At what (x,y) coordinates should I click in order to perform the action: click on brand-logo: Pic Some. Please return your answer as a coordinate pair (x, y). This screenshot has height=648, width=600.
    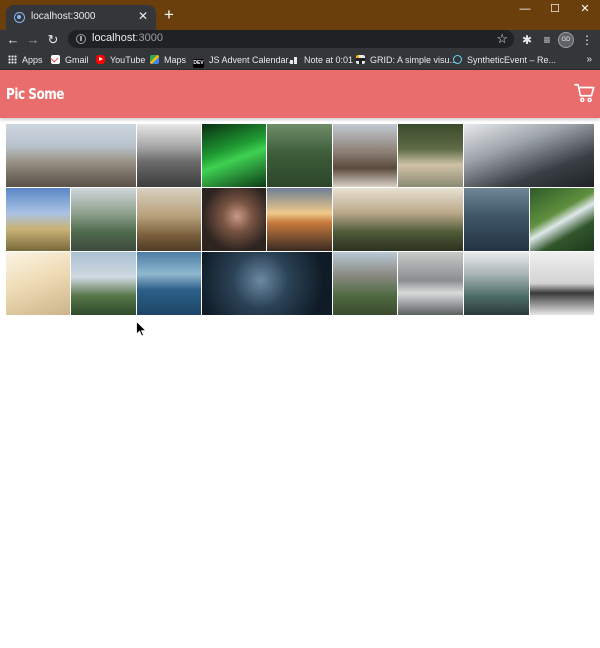
    Looking at the image, I should click on (35, 94).